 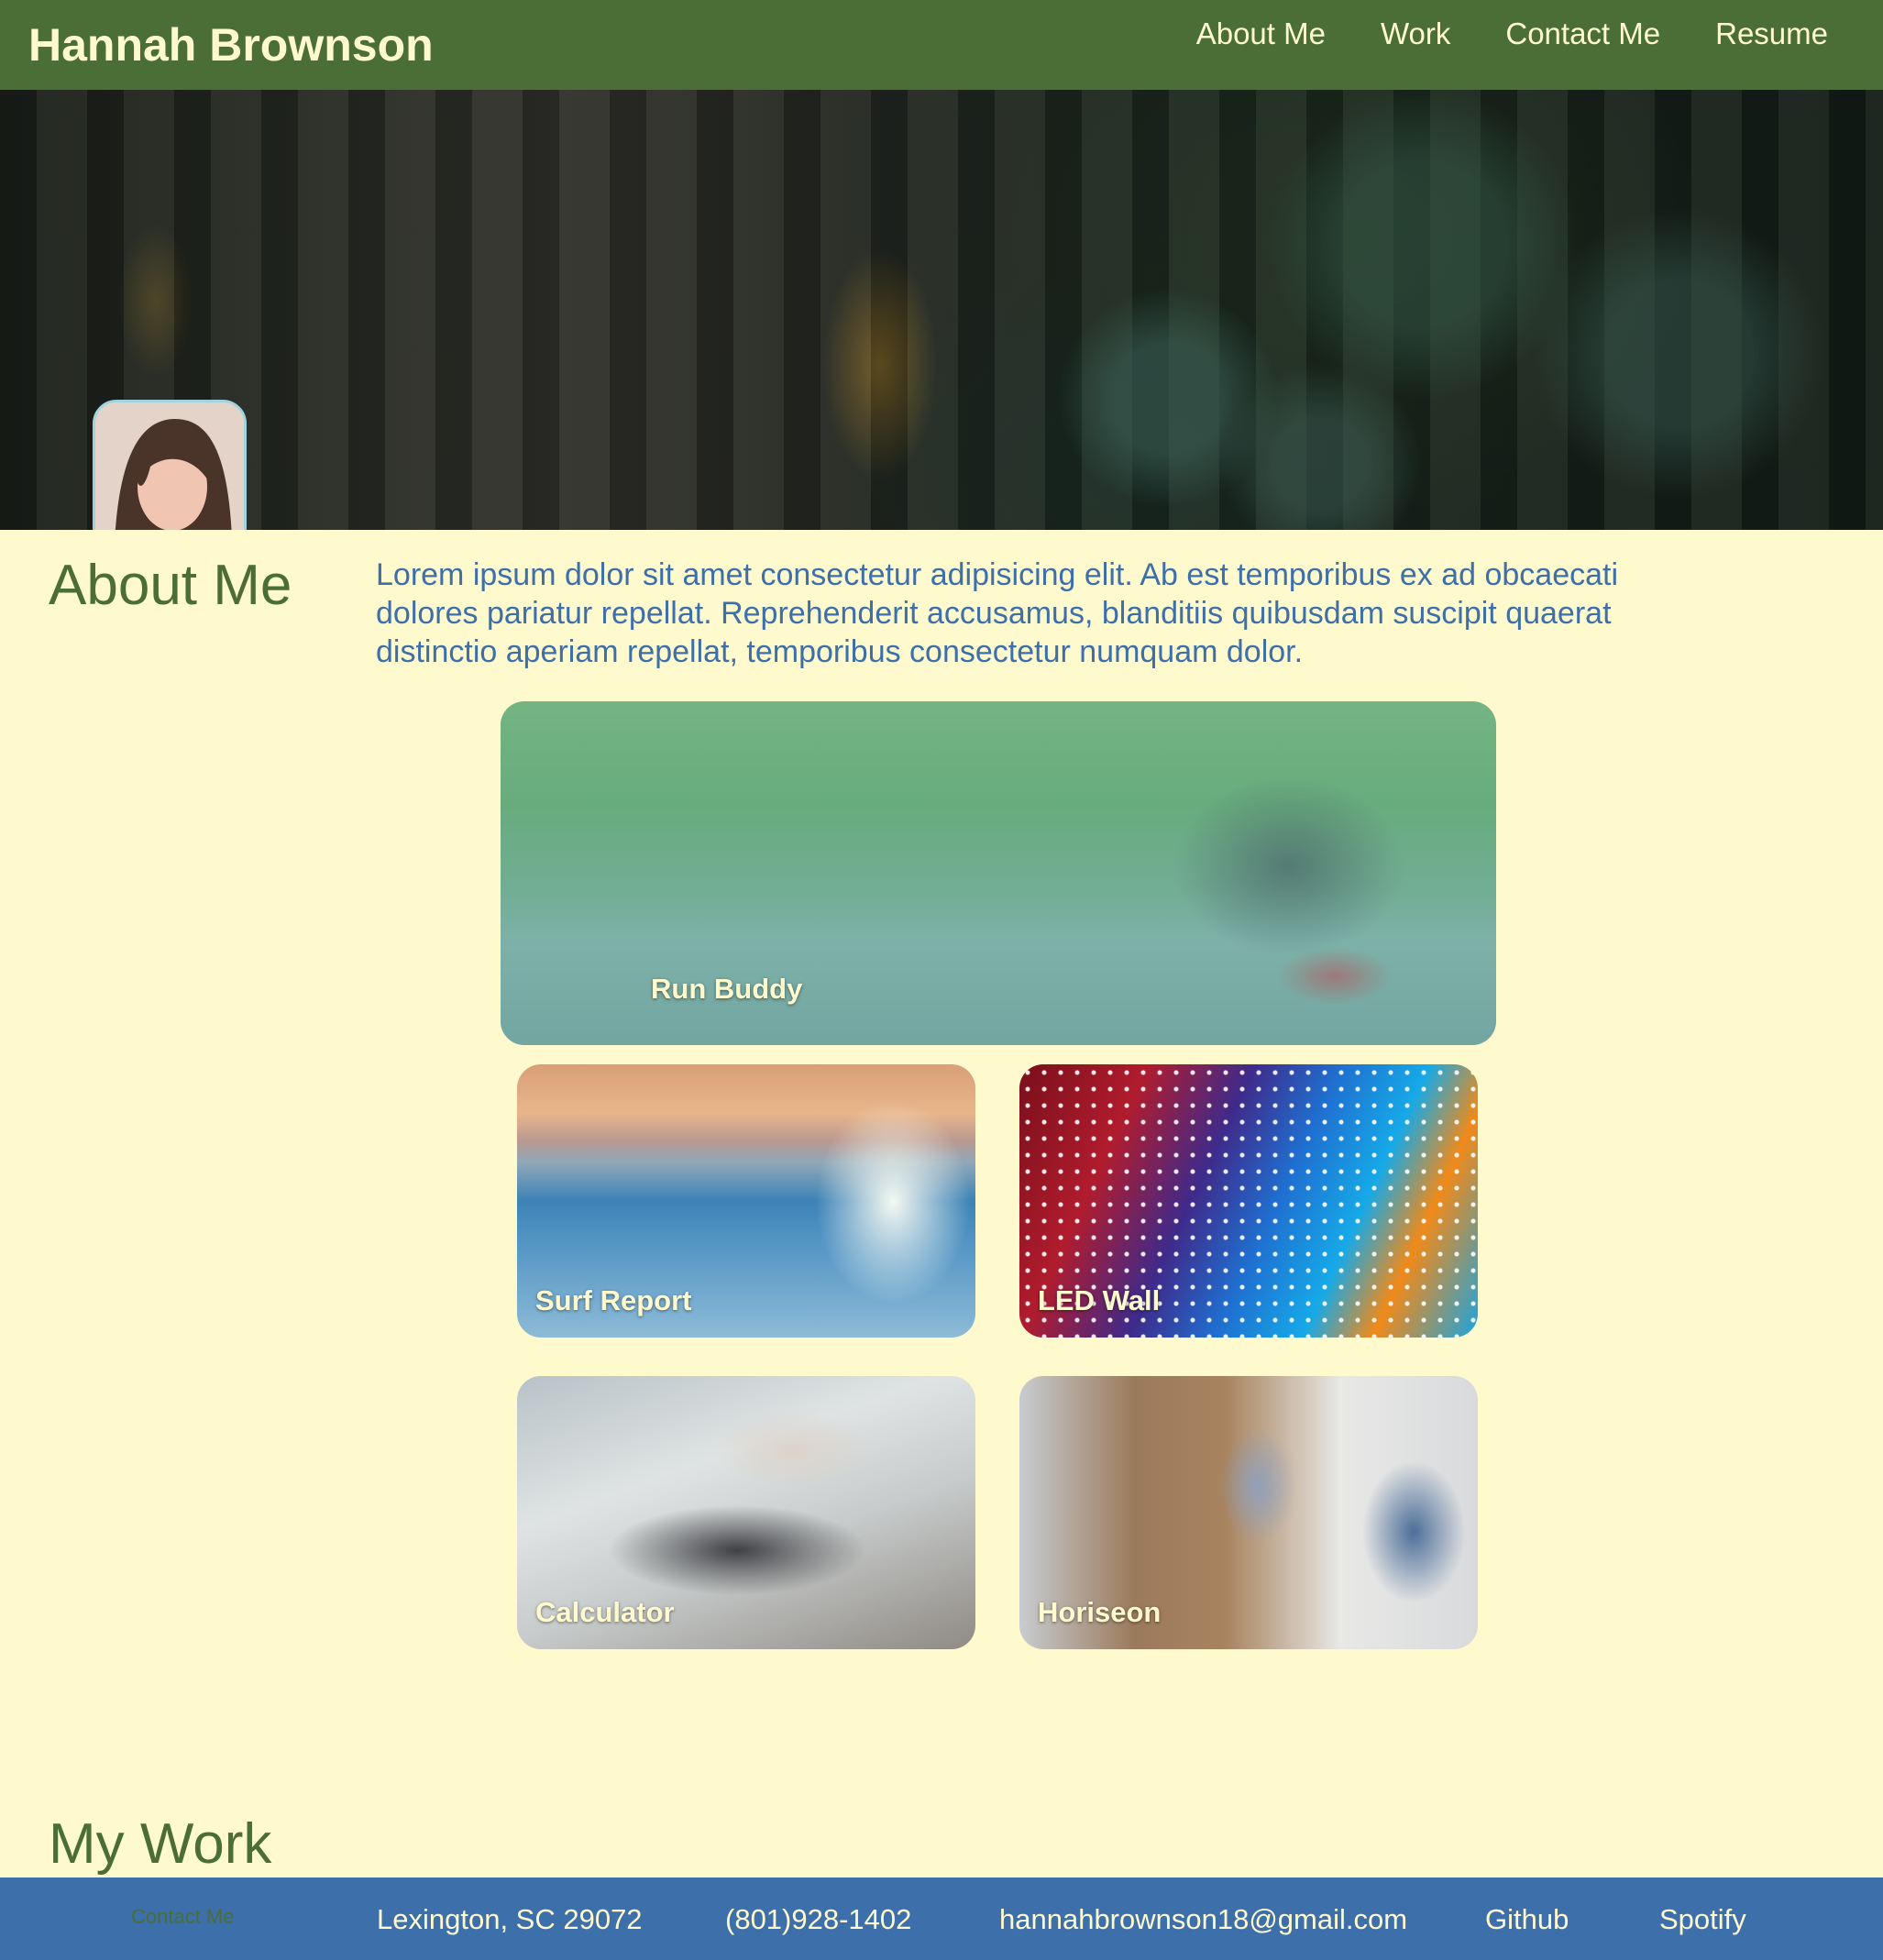 I want to click on nav-about-me: About Me, so click(x=1261, y=34).